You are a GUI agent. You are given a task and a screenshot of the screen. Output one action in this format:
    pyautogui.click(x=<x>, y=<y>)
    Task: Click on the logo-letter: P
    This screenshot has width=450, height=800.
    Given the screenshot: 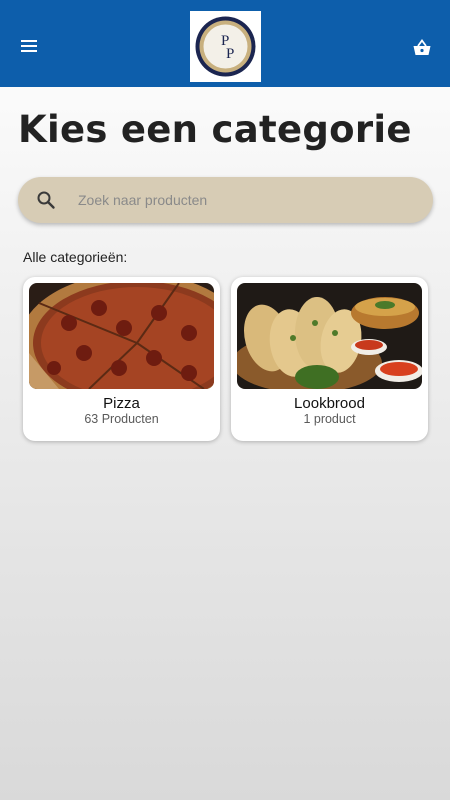 What is the action you would take?
    pyautogui.click(x=230, y=54)
    